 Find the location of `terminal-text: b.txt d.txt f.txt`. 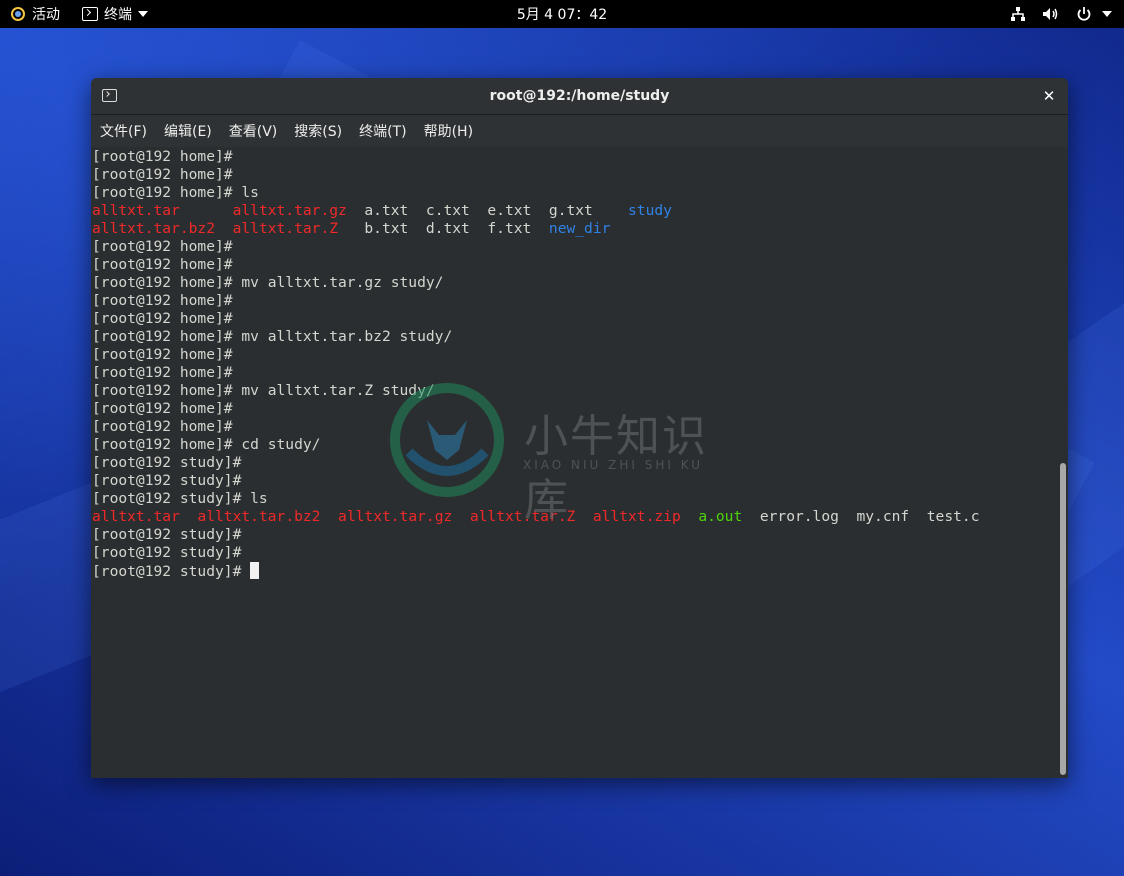

terminal-text: b.txt d.txt f.txt is located at coordinates (443, 228).